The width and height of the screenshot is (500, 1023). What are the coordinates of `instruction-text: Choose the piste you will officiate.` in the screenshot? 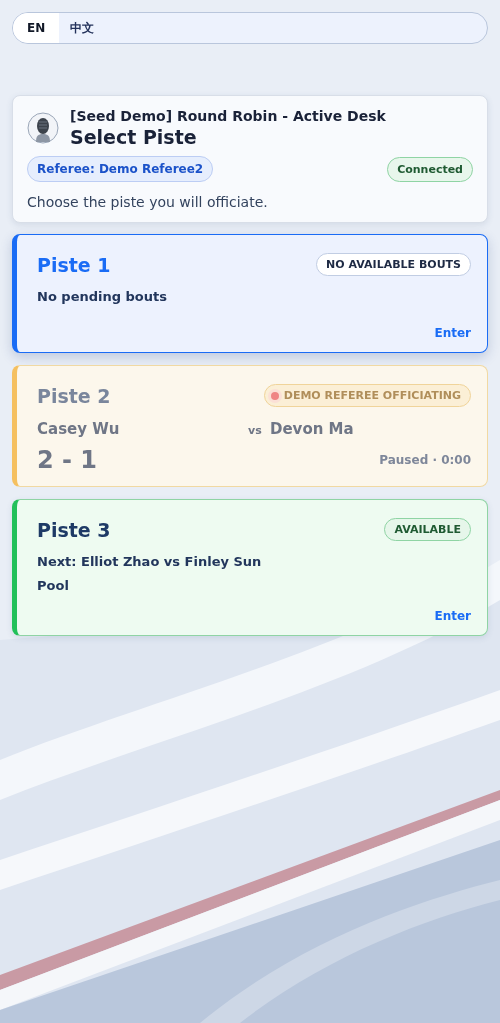 It's located at (148, 202).